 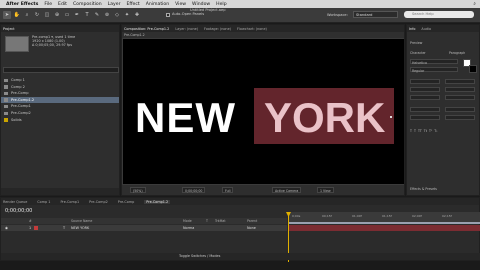 I want to click on tab-pre-comp: Pre-Comp, so click(x=126, y=202).